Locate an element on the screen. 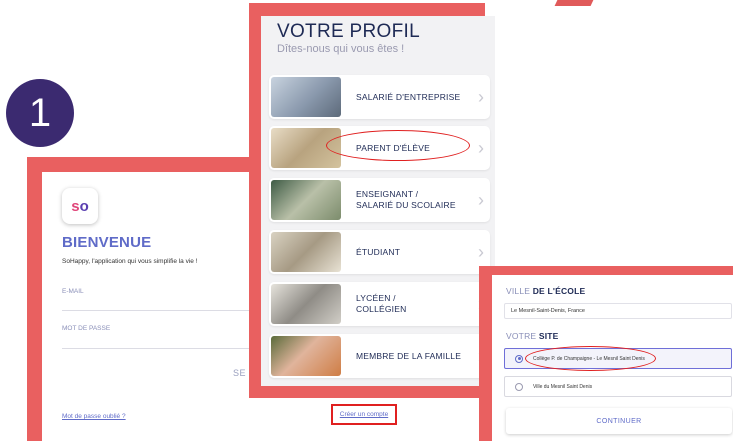 The image size is (733, 441). student-photo is located at coordinates (306, 252).